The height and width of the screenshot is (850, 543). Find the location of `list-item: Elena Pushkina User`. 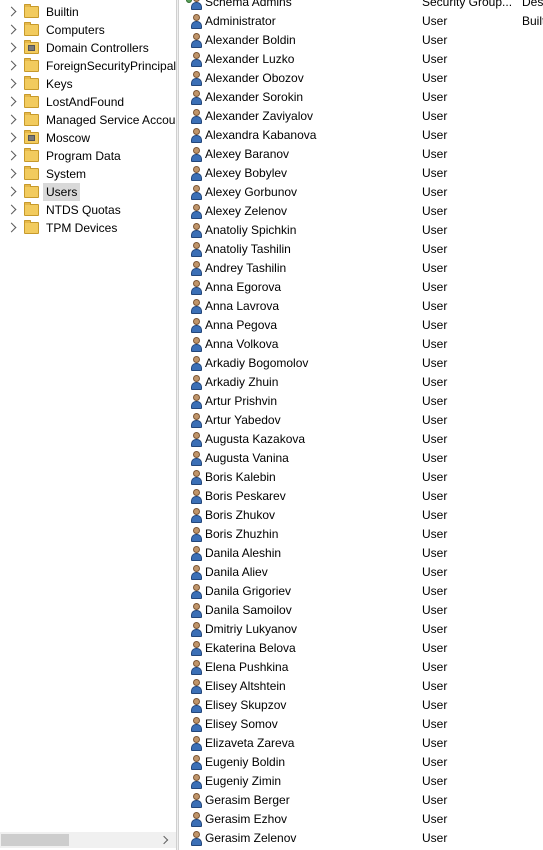

list-item: Elena Pushkina User is located at coordinates (361, 667).